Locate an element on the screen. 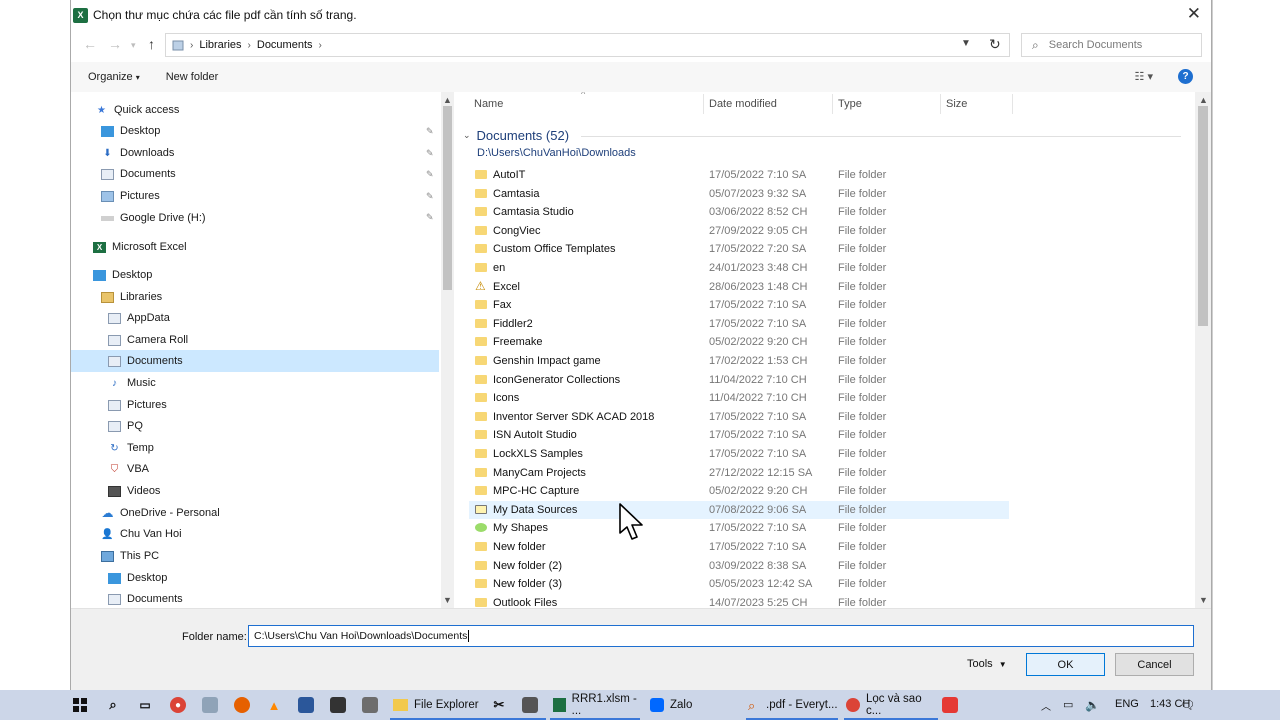 The image size is (1280, 720). list-scrollbar: ▲ ▼ is located at coordinates (1203, 350).